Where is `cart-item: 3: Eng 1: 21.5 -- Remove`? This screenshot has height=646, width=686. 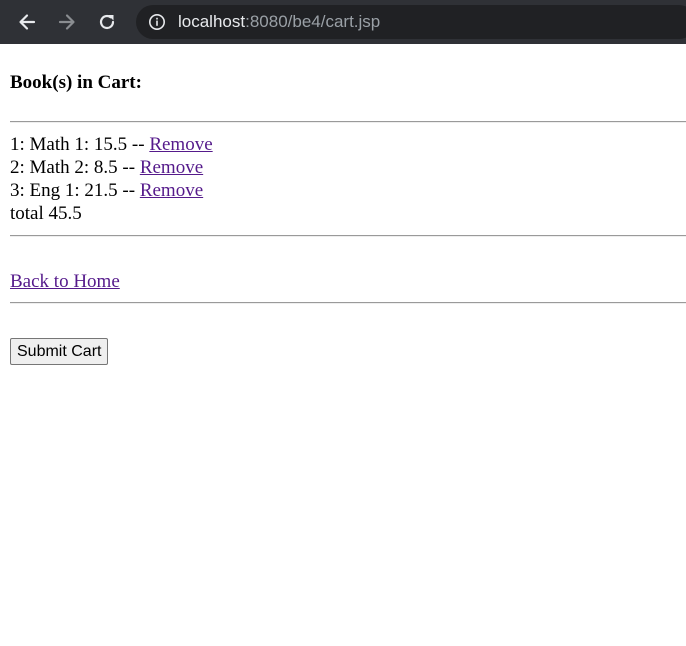 cart-item: 3: Eng 1: 21.5 -- Remove is located at coordinates (111, 190).